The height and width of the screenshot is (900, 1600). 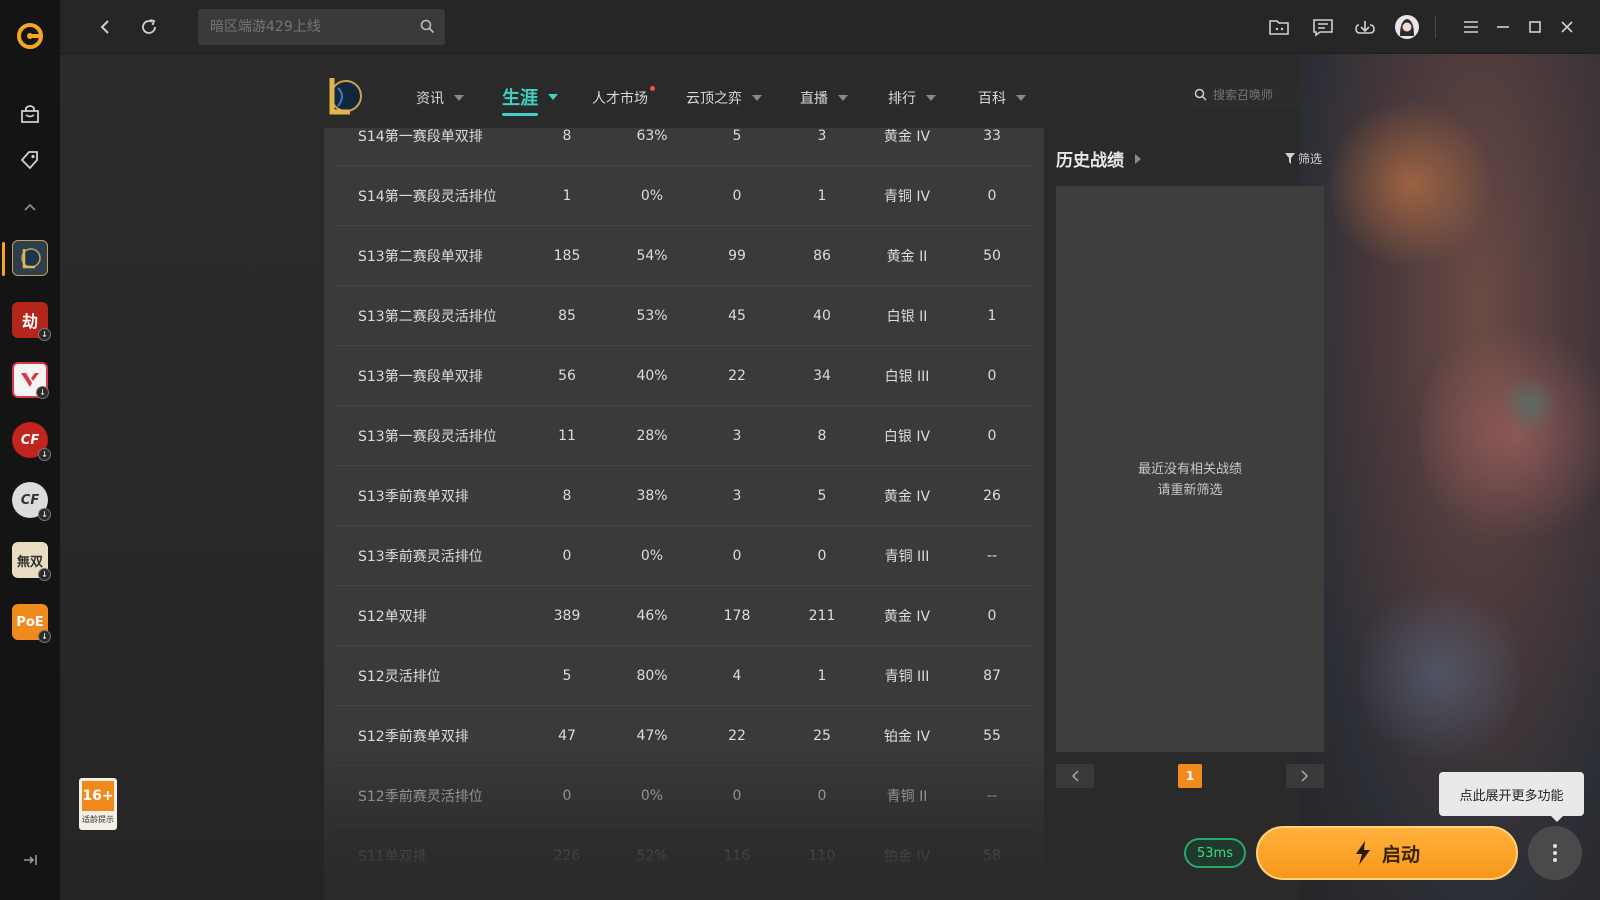 I want to click on wins-count: 99, so click(x=737, y=255).